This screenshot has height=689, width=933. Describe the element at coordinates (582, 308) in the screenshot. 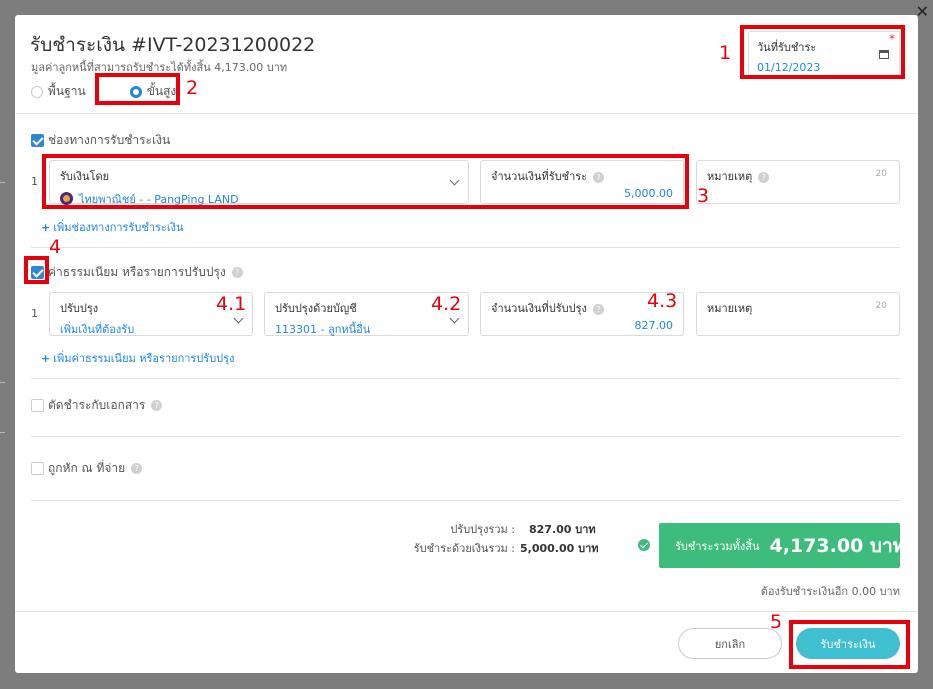

I see `adjust-amount-label: จำนวนเงินที่ปรับปรุง?` at that location.